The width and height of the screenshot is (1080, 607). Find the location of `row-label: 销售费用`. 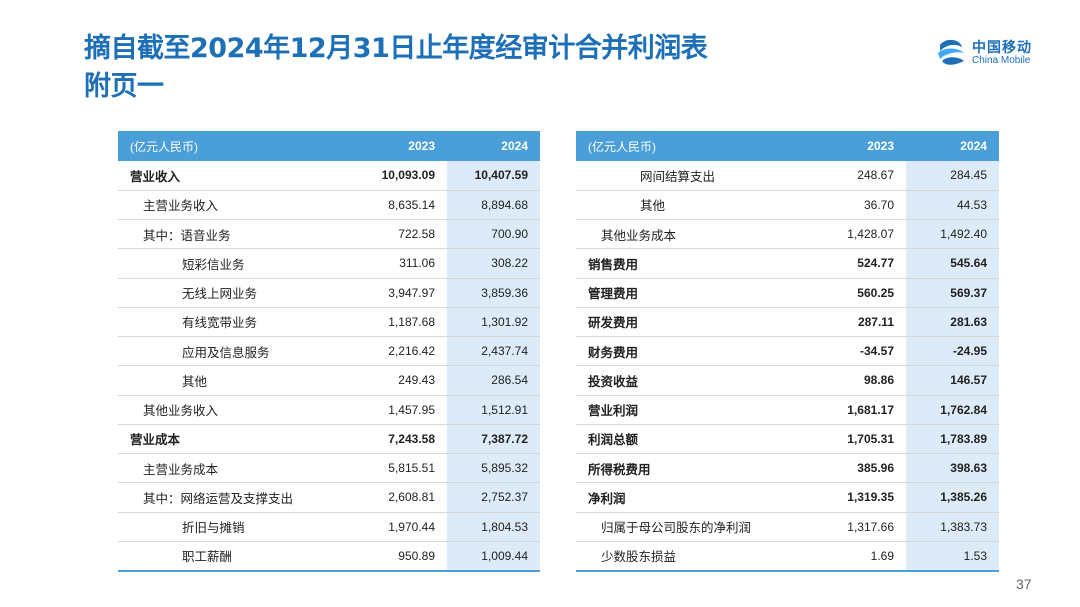

row-label: 销售费用 is located at coordinates (692, 263).